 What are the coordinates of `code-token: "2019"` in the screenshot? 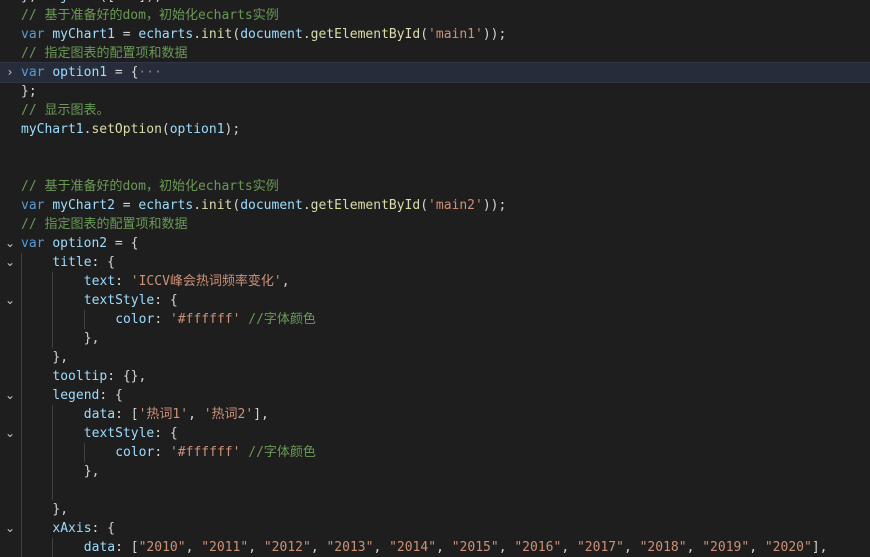 It's located at (726, 547).